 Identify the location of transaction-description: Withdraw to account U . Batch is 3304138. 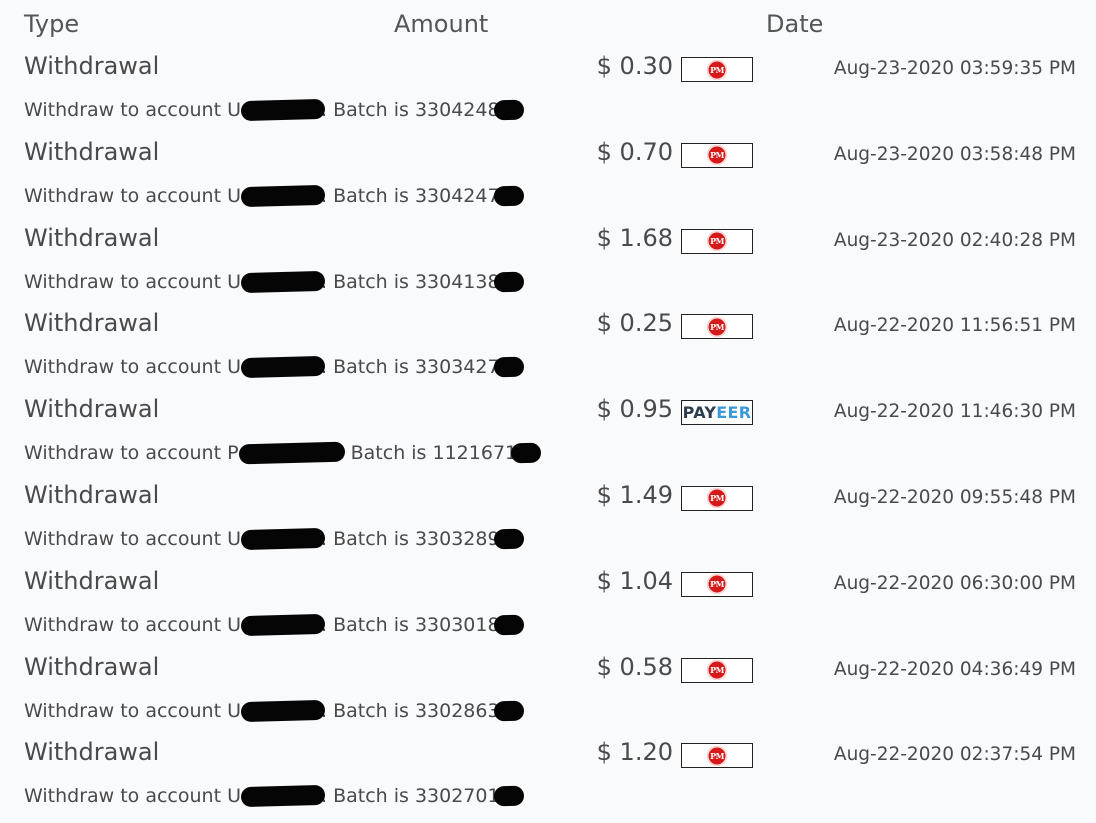
(274, 281).